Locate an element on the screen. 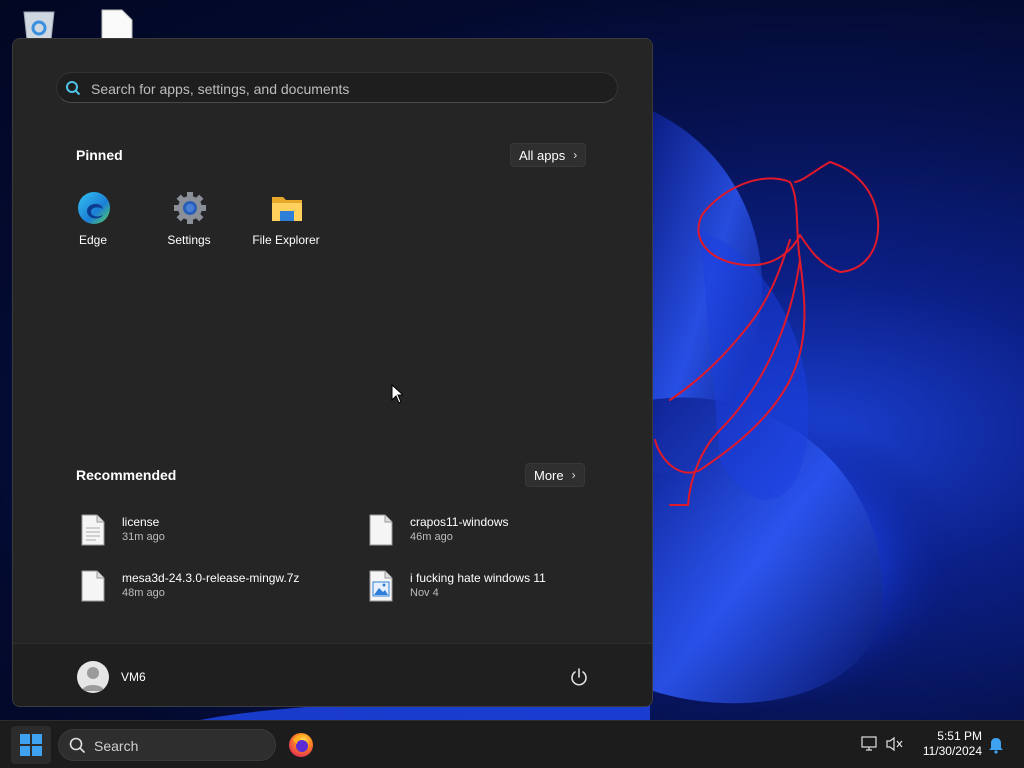 Image resolution: width=1024 pixels, height=768 pixels. pinned-app-file-explorer: File Explorer is located at coordinates (286, 226).